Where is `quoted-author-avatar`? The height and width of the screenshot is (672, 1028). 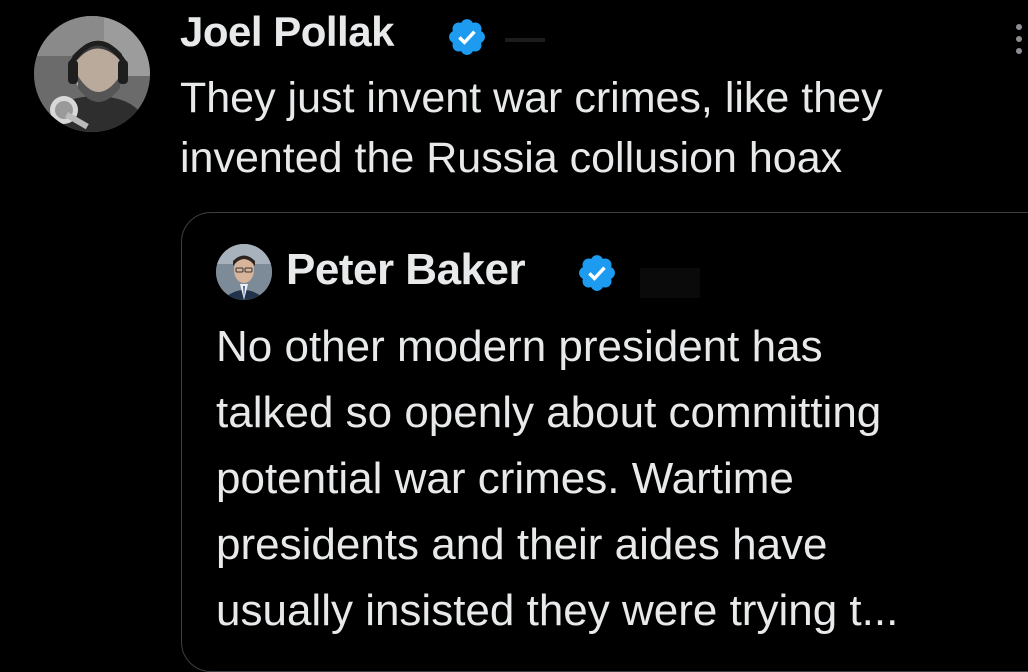 quoted-author-avatar is located at coordinates (244, 272).